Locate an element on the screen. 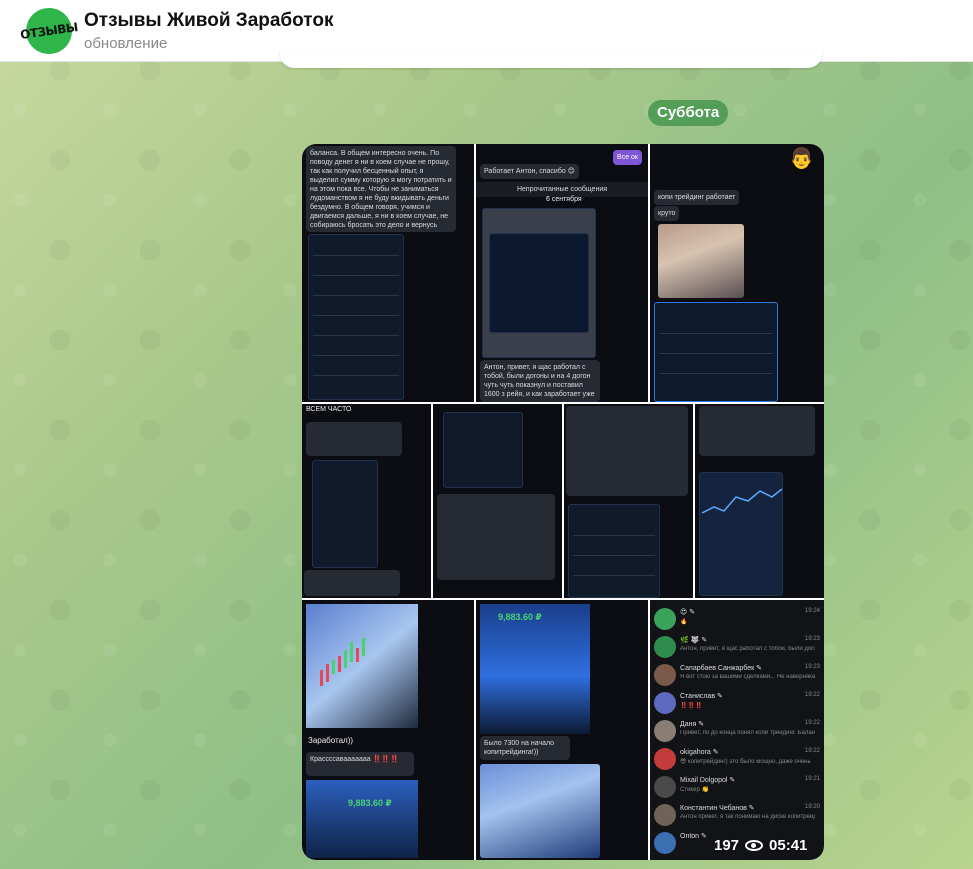 The height and width of the screenshot is (869, 973). caption-text: Было 7300 на начало копитрейдинга!)) is located at coordinates (519, 748).